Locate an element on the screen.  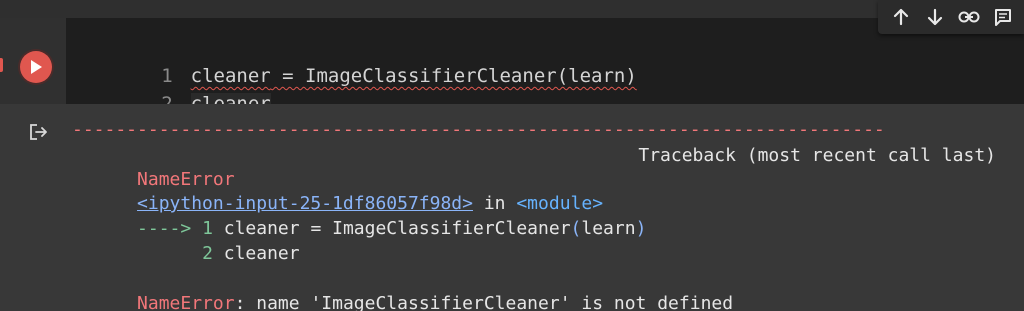
frame-code: cleaner is located at coordinates (261, 253).